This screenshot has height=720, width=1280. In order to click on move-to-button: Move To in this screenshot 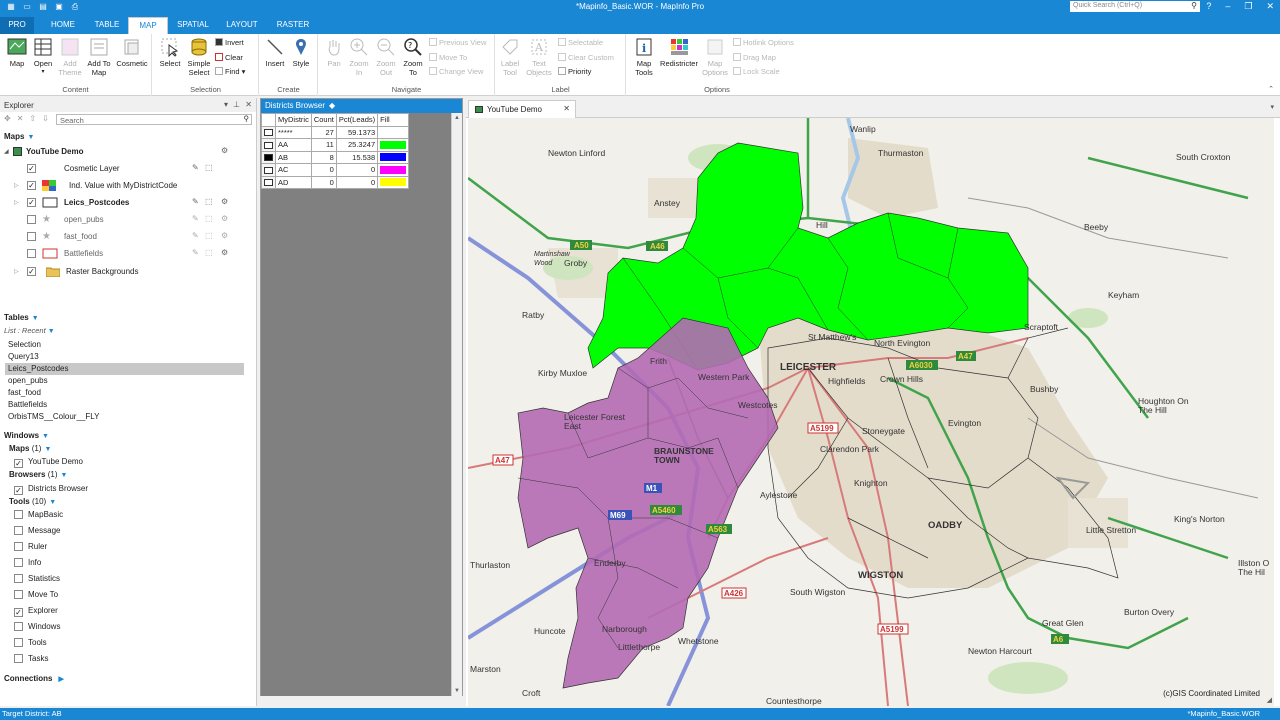, I will do `click(448, 57)`.